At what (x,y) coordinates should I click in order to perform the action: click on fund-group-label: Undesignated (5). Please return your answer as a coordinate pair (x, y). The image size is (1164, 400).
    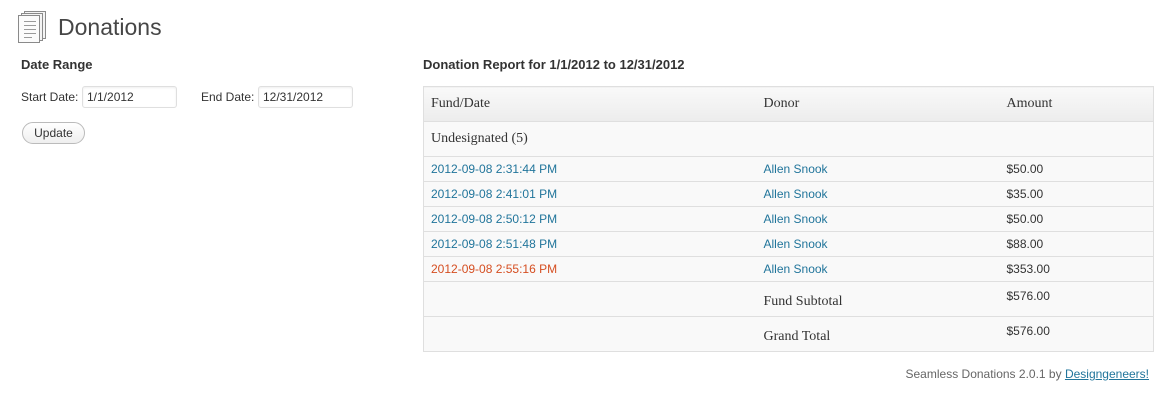
    Looking at the image, I should click on (788, 139).